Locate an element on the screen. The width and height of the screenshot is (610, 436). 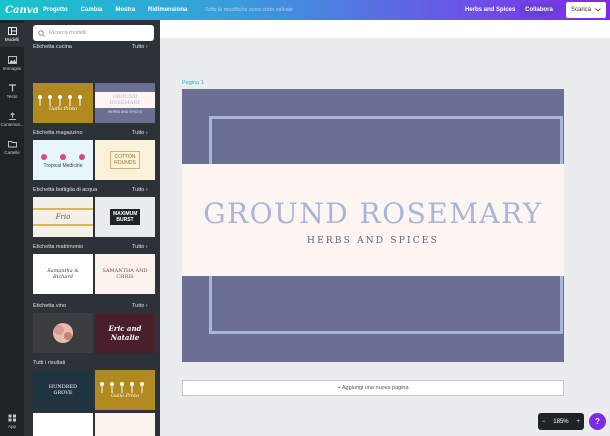
rail-item-apps: App is located at coordinates (12, 423).